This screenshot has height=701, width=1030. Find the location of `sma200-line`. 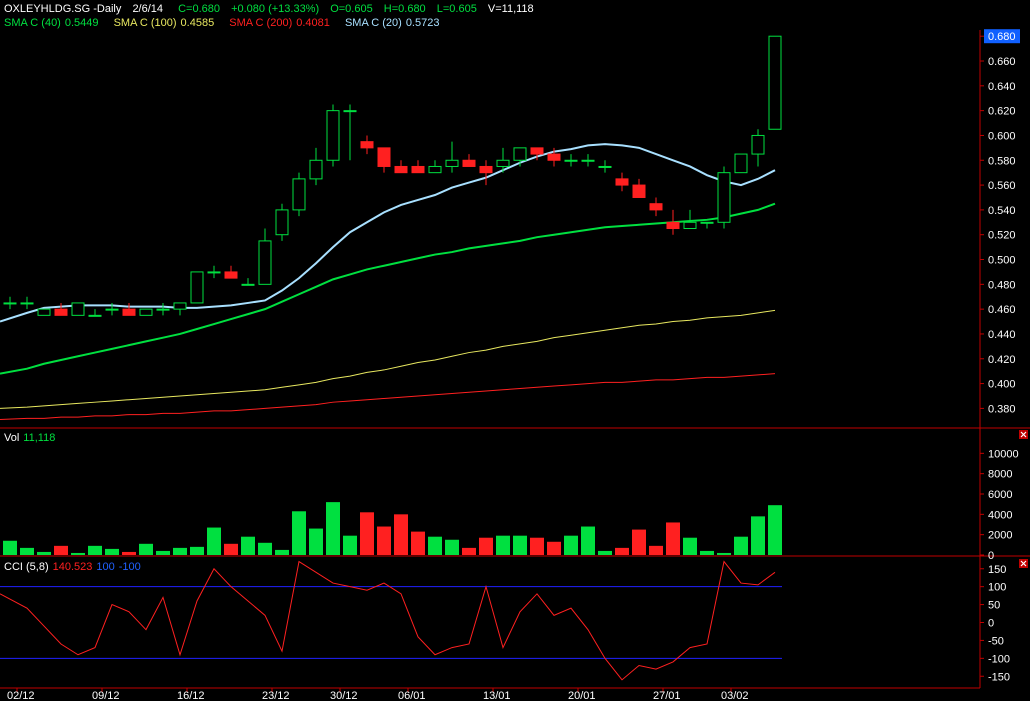

sma200-line is located at coordinates (388, 397).